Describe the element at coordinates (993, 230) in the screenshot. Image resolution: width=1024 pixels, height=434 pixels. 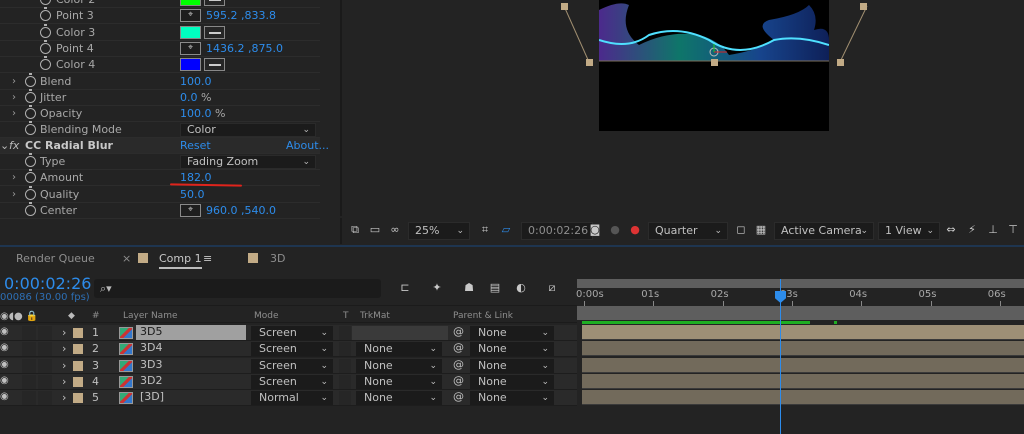
I see `flowchart-icon: ⊥` at that location.